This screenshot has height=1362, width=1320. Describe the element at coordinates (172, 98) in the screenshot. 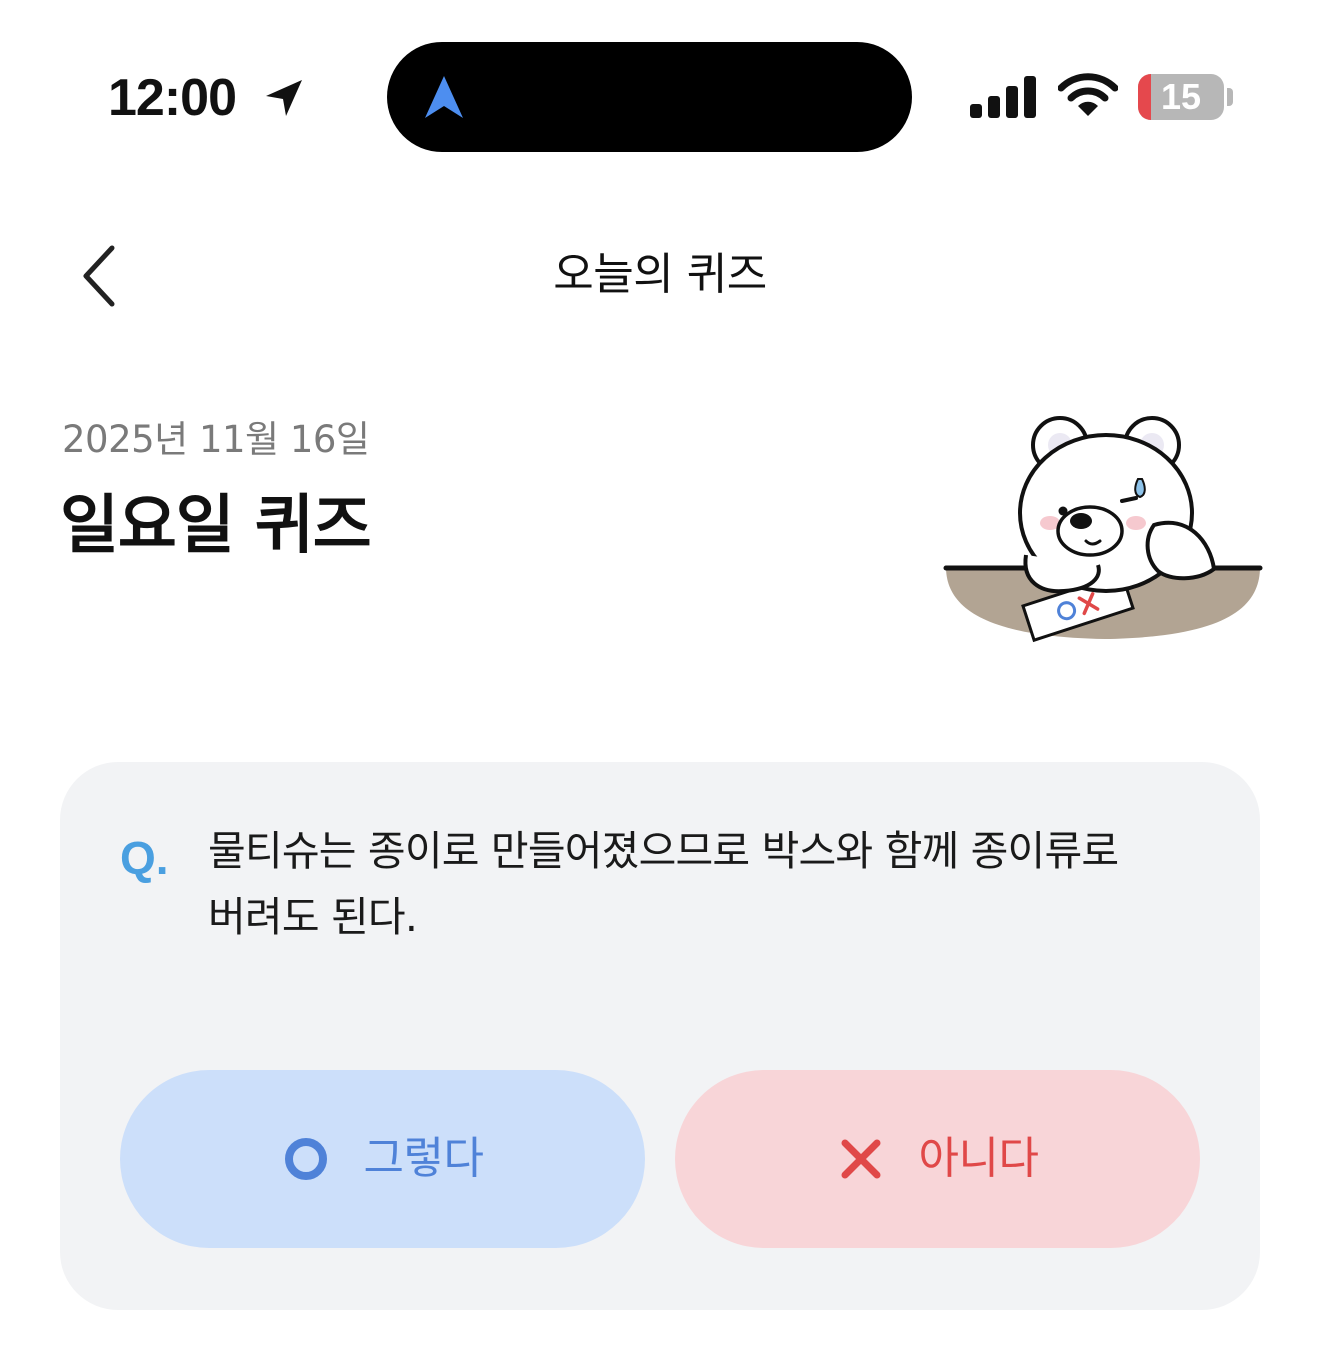

I see `status-time: 12:00` at that location.